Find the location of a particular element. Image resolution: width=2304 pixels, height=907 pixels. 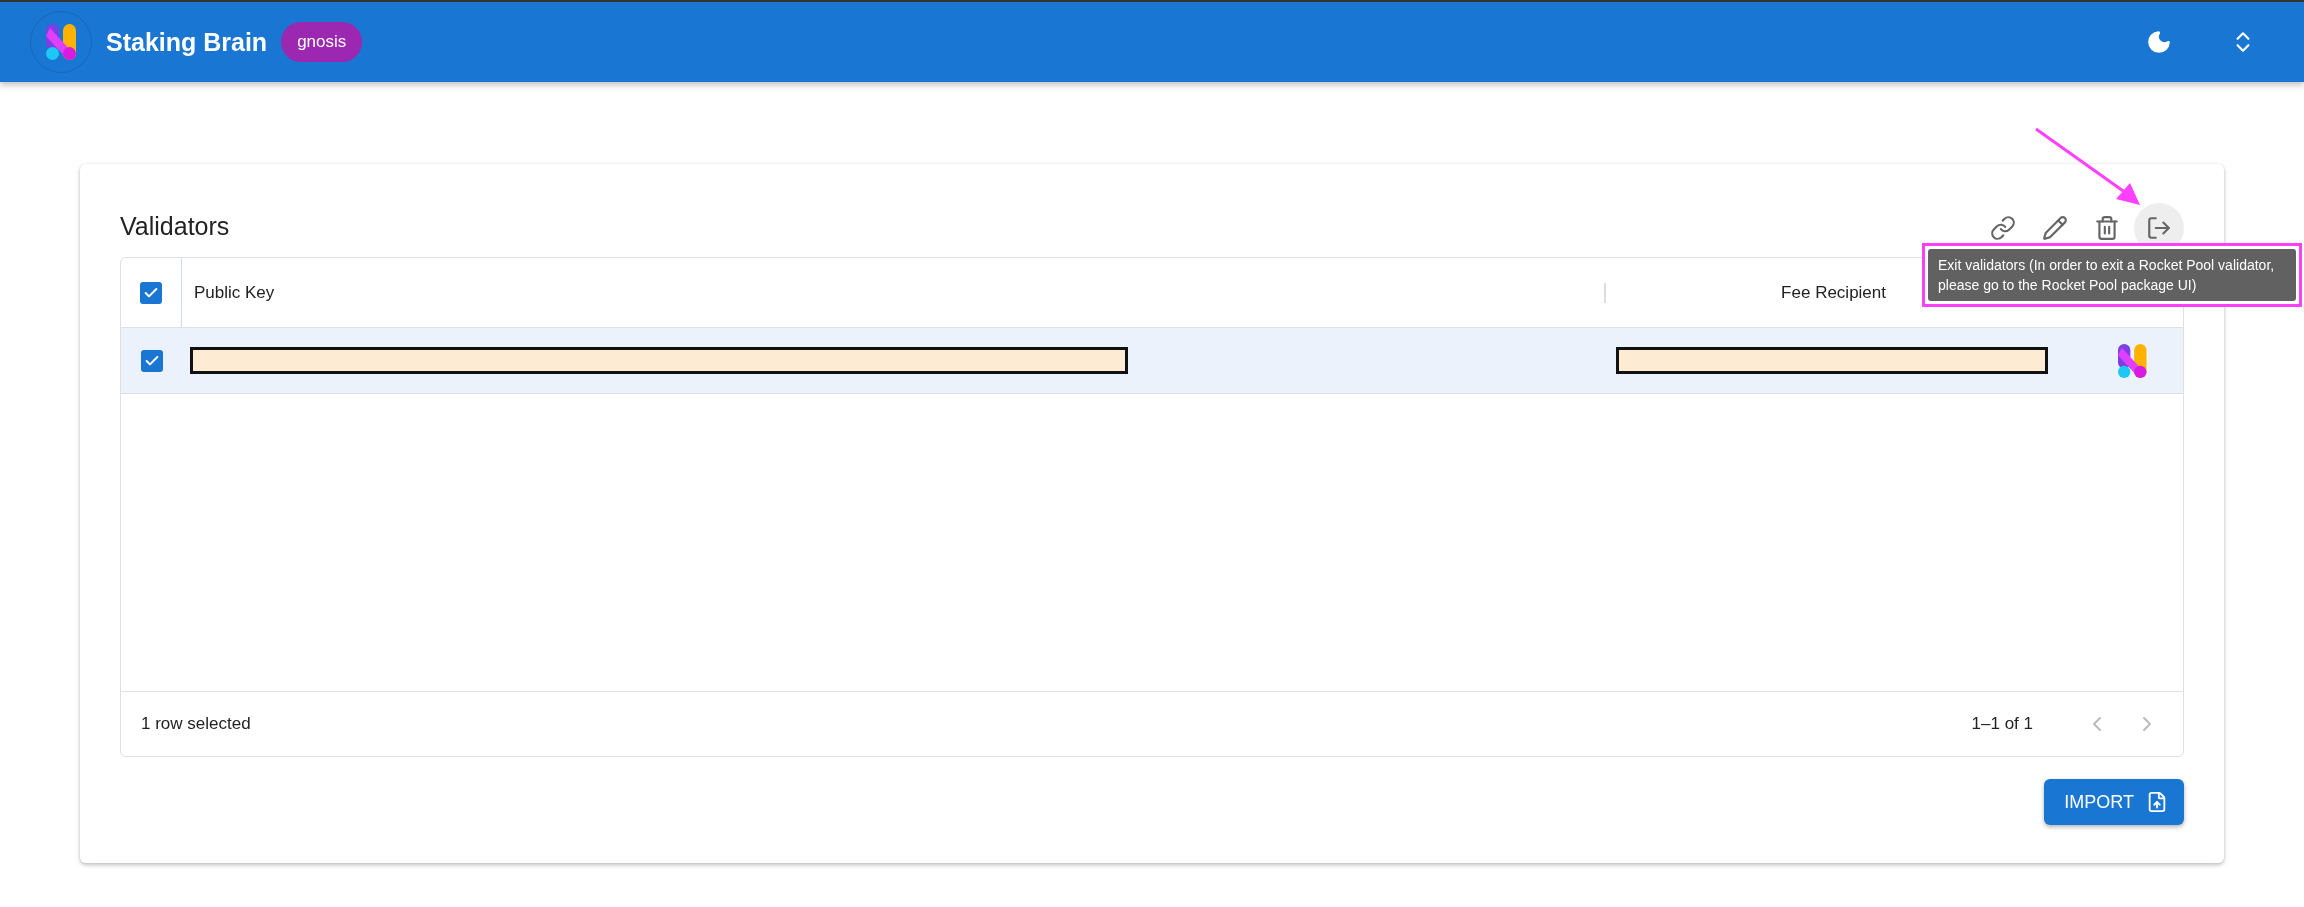

card-title: Validators is located at coordinates (175, 226).